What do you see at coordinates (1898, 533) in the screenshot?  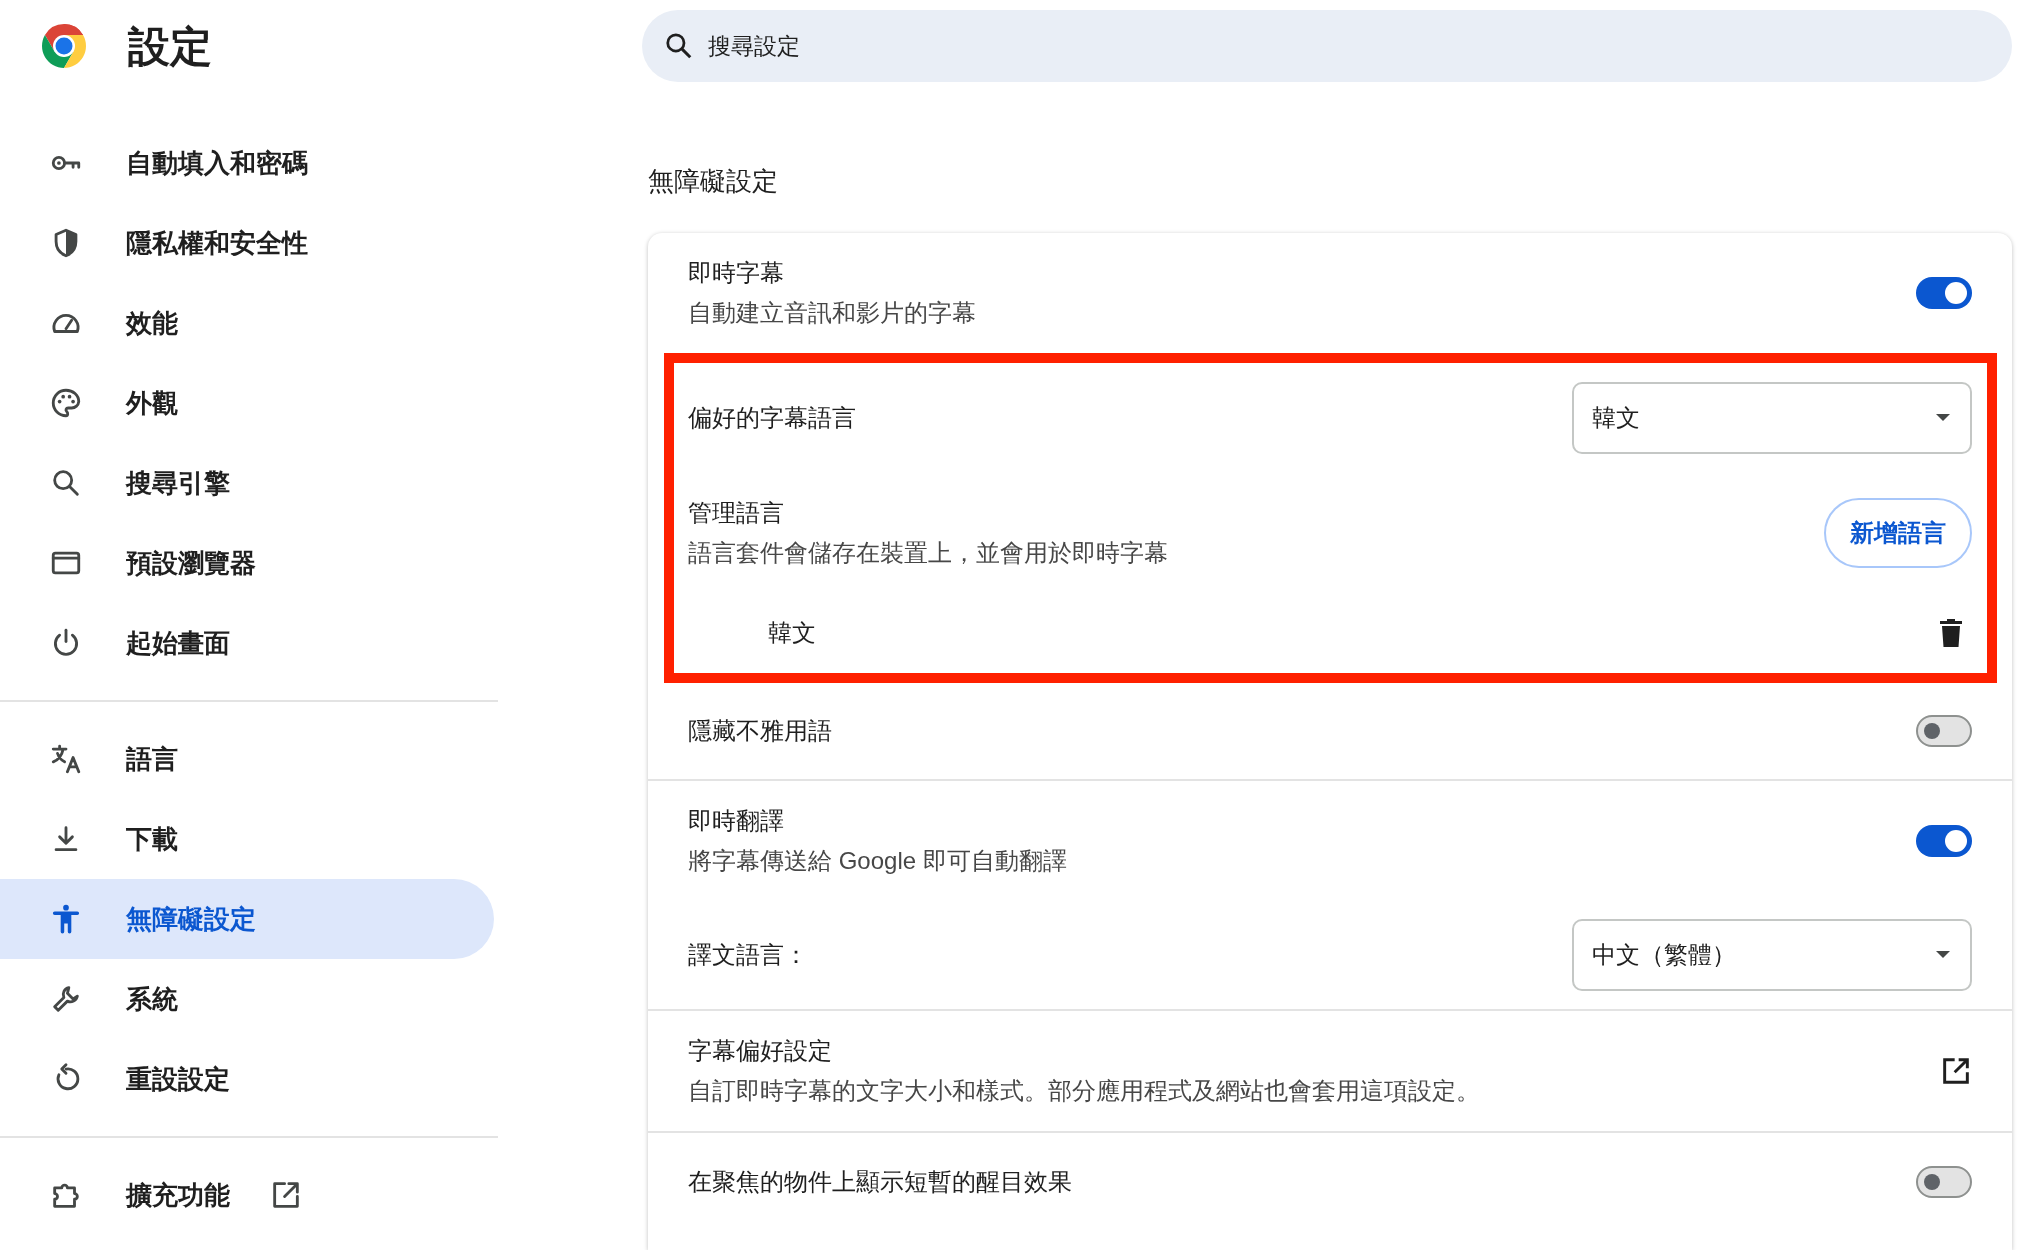 I see `add-language-button: 新增語言` at bounding box center [1898, 533].